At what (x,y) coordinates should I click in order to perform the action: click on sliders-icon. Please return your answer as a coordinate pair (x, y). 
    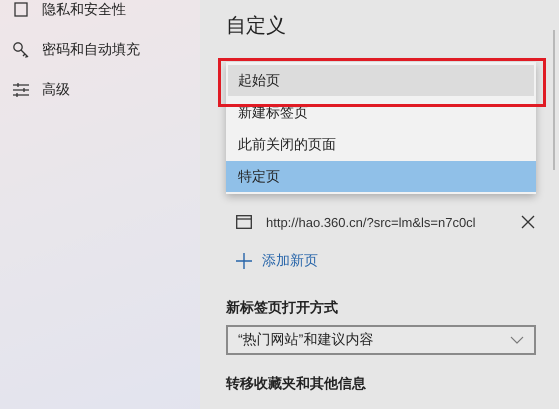
    Looking at the image, I should click on (21, 90).